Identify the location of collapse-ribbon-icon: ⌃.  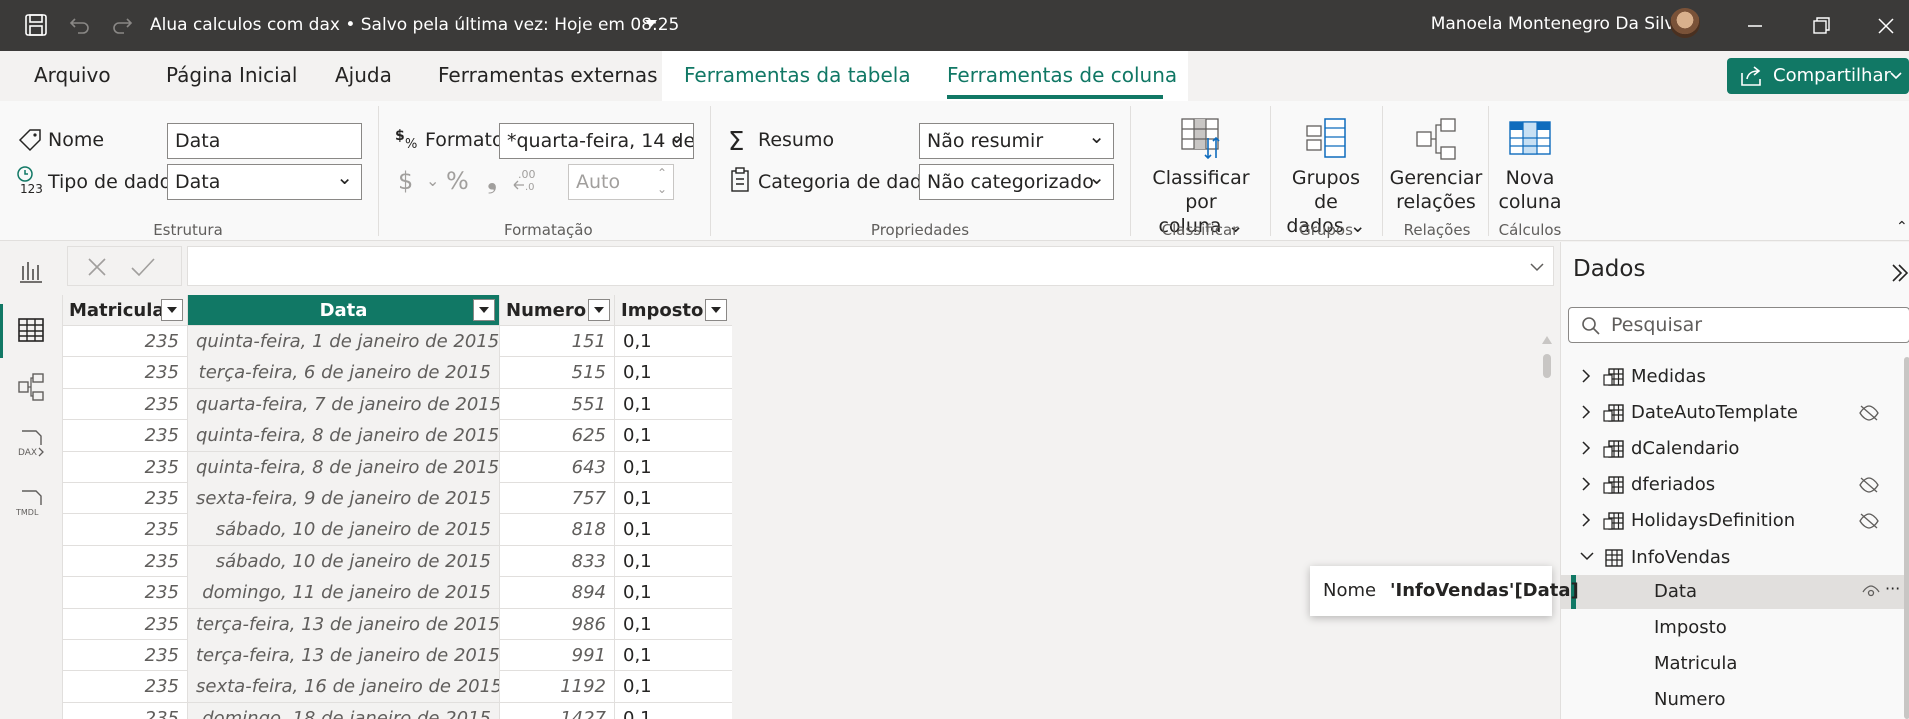
(1902, 227).